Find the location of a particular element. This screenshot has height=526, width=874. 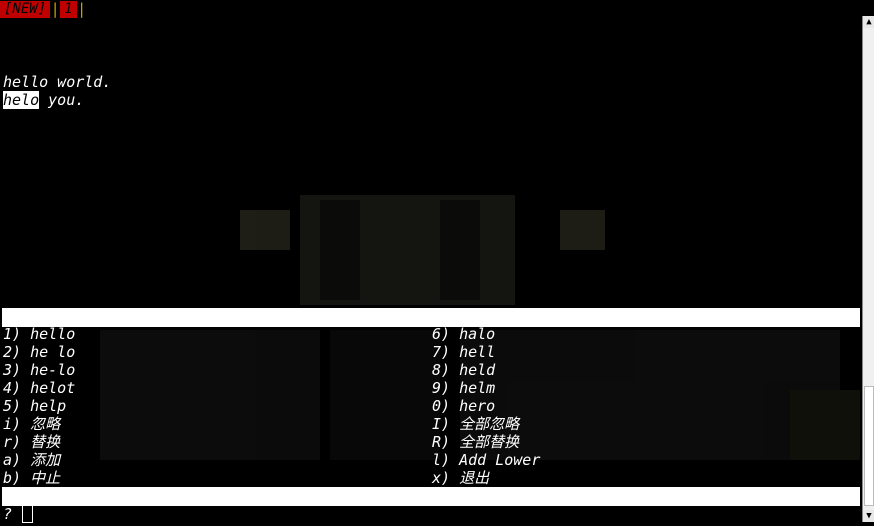

action-abort: b) 中止 is located at coordinates (31, 478).